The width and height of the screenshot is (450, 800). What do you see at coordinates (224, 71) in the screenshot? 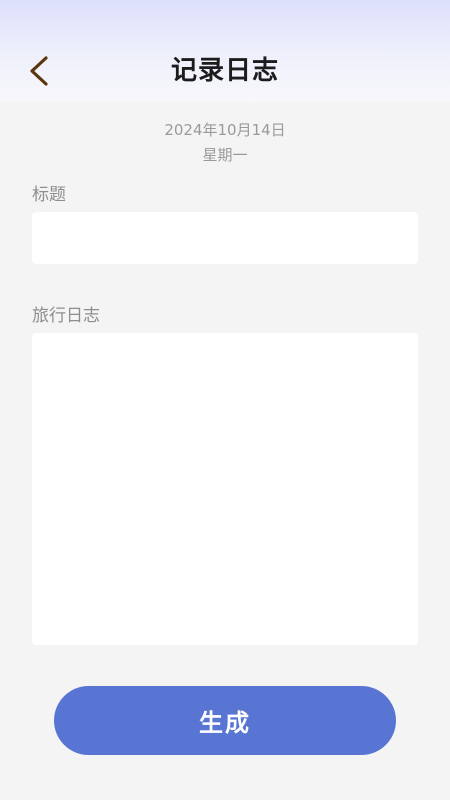
I see `page-title: 记录日志` at bounding box center [224, 71].